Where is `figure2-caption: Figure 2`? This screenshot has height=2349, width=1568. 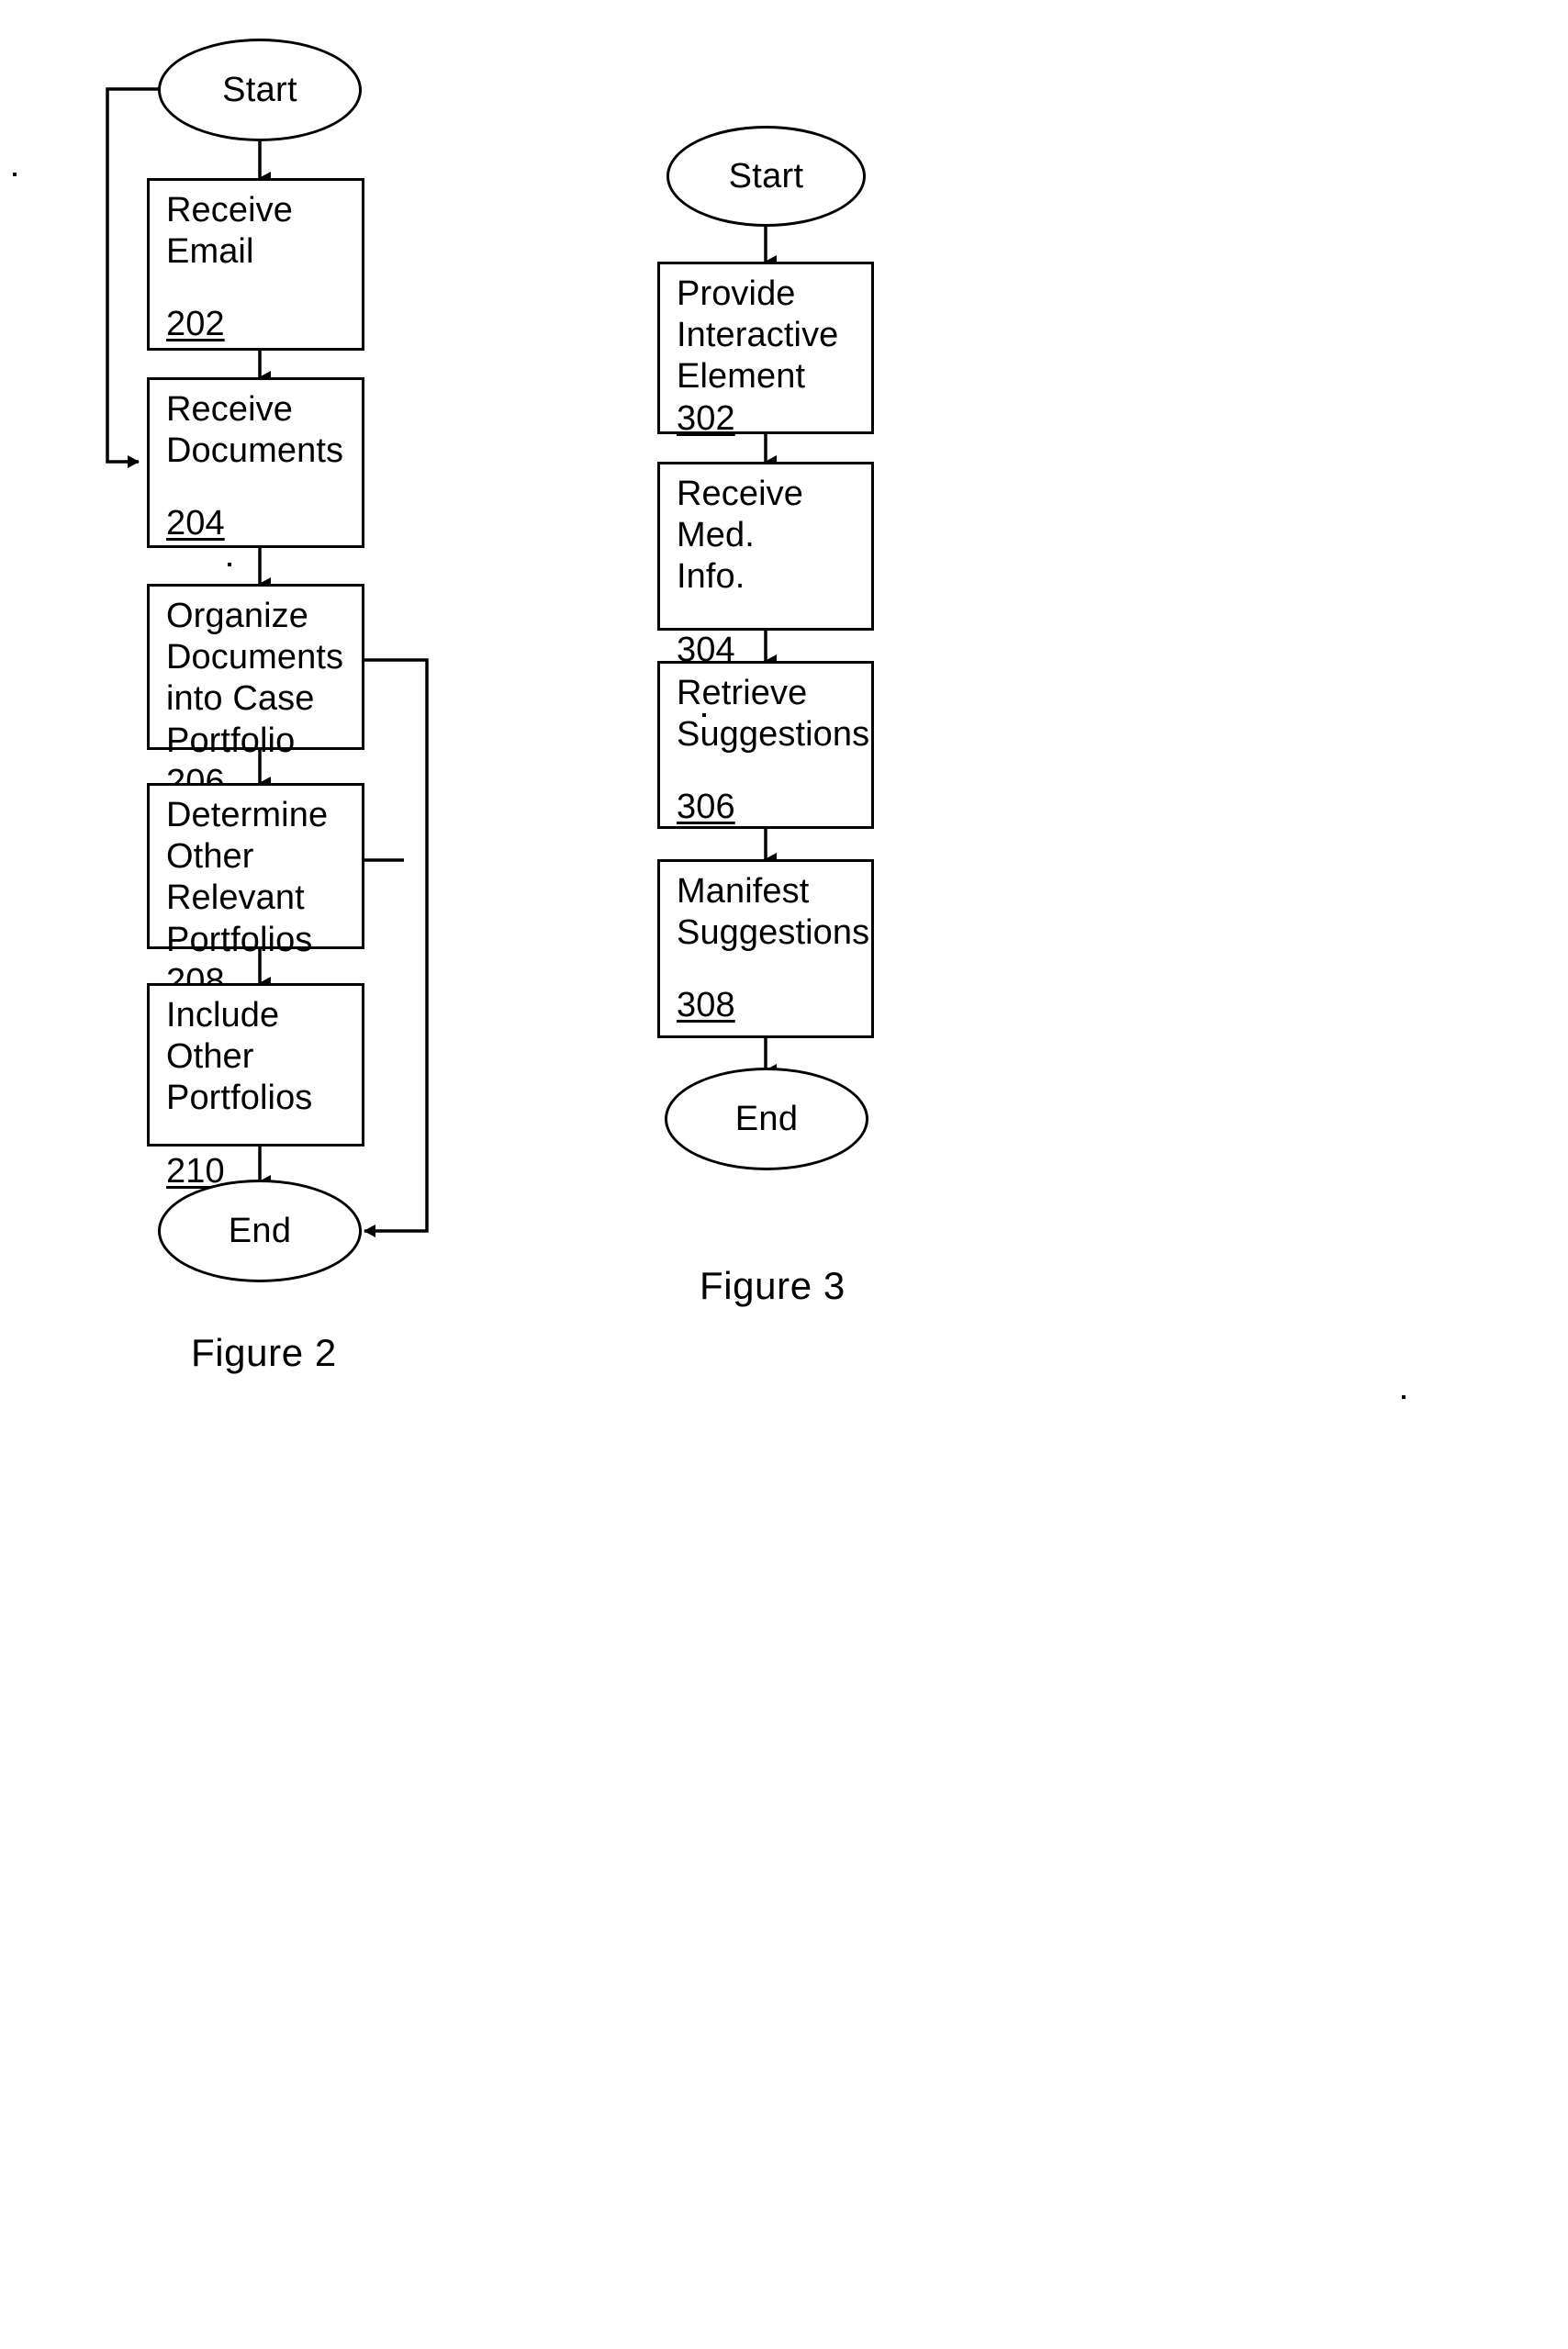
figure2-caption: Figure 2 is located at coordinates (264, 1352).